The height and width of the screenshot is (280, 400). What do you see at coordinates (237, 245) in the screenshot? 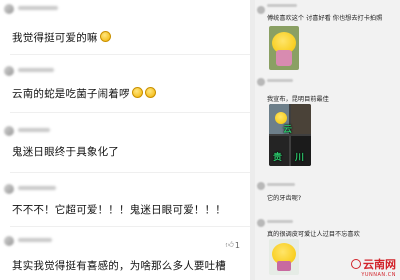
I see `like-count: 1` at bounding box center [237, 245].